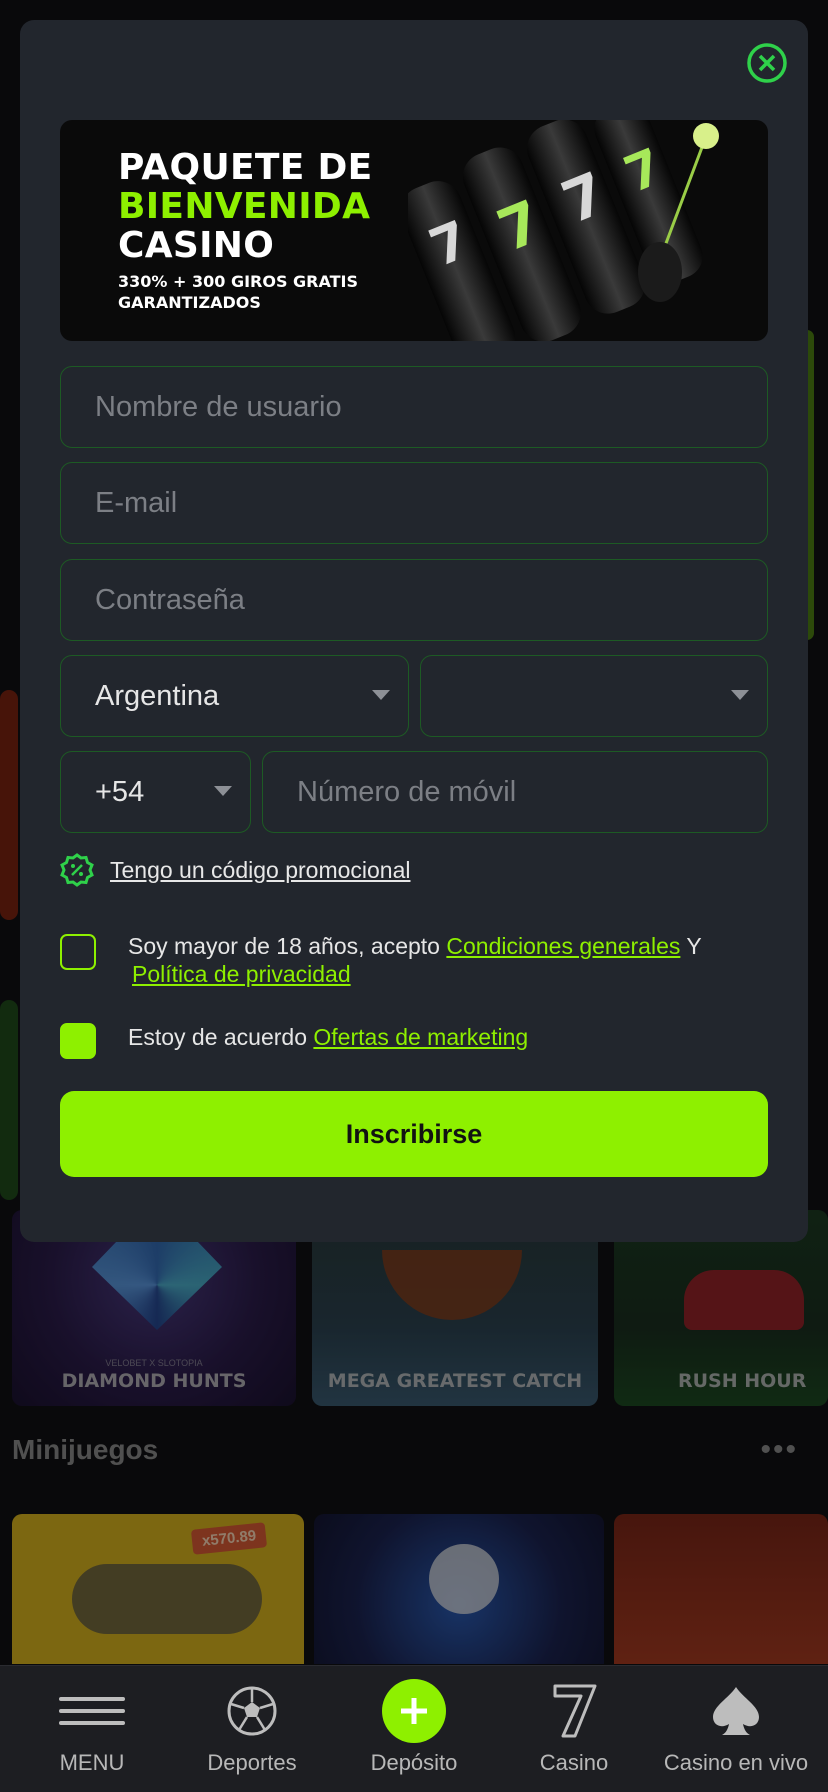  I want to click on conditions-link: Condiciones generales, so click(563, 946).